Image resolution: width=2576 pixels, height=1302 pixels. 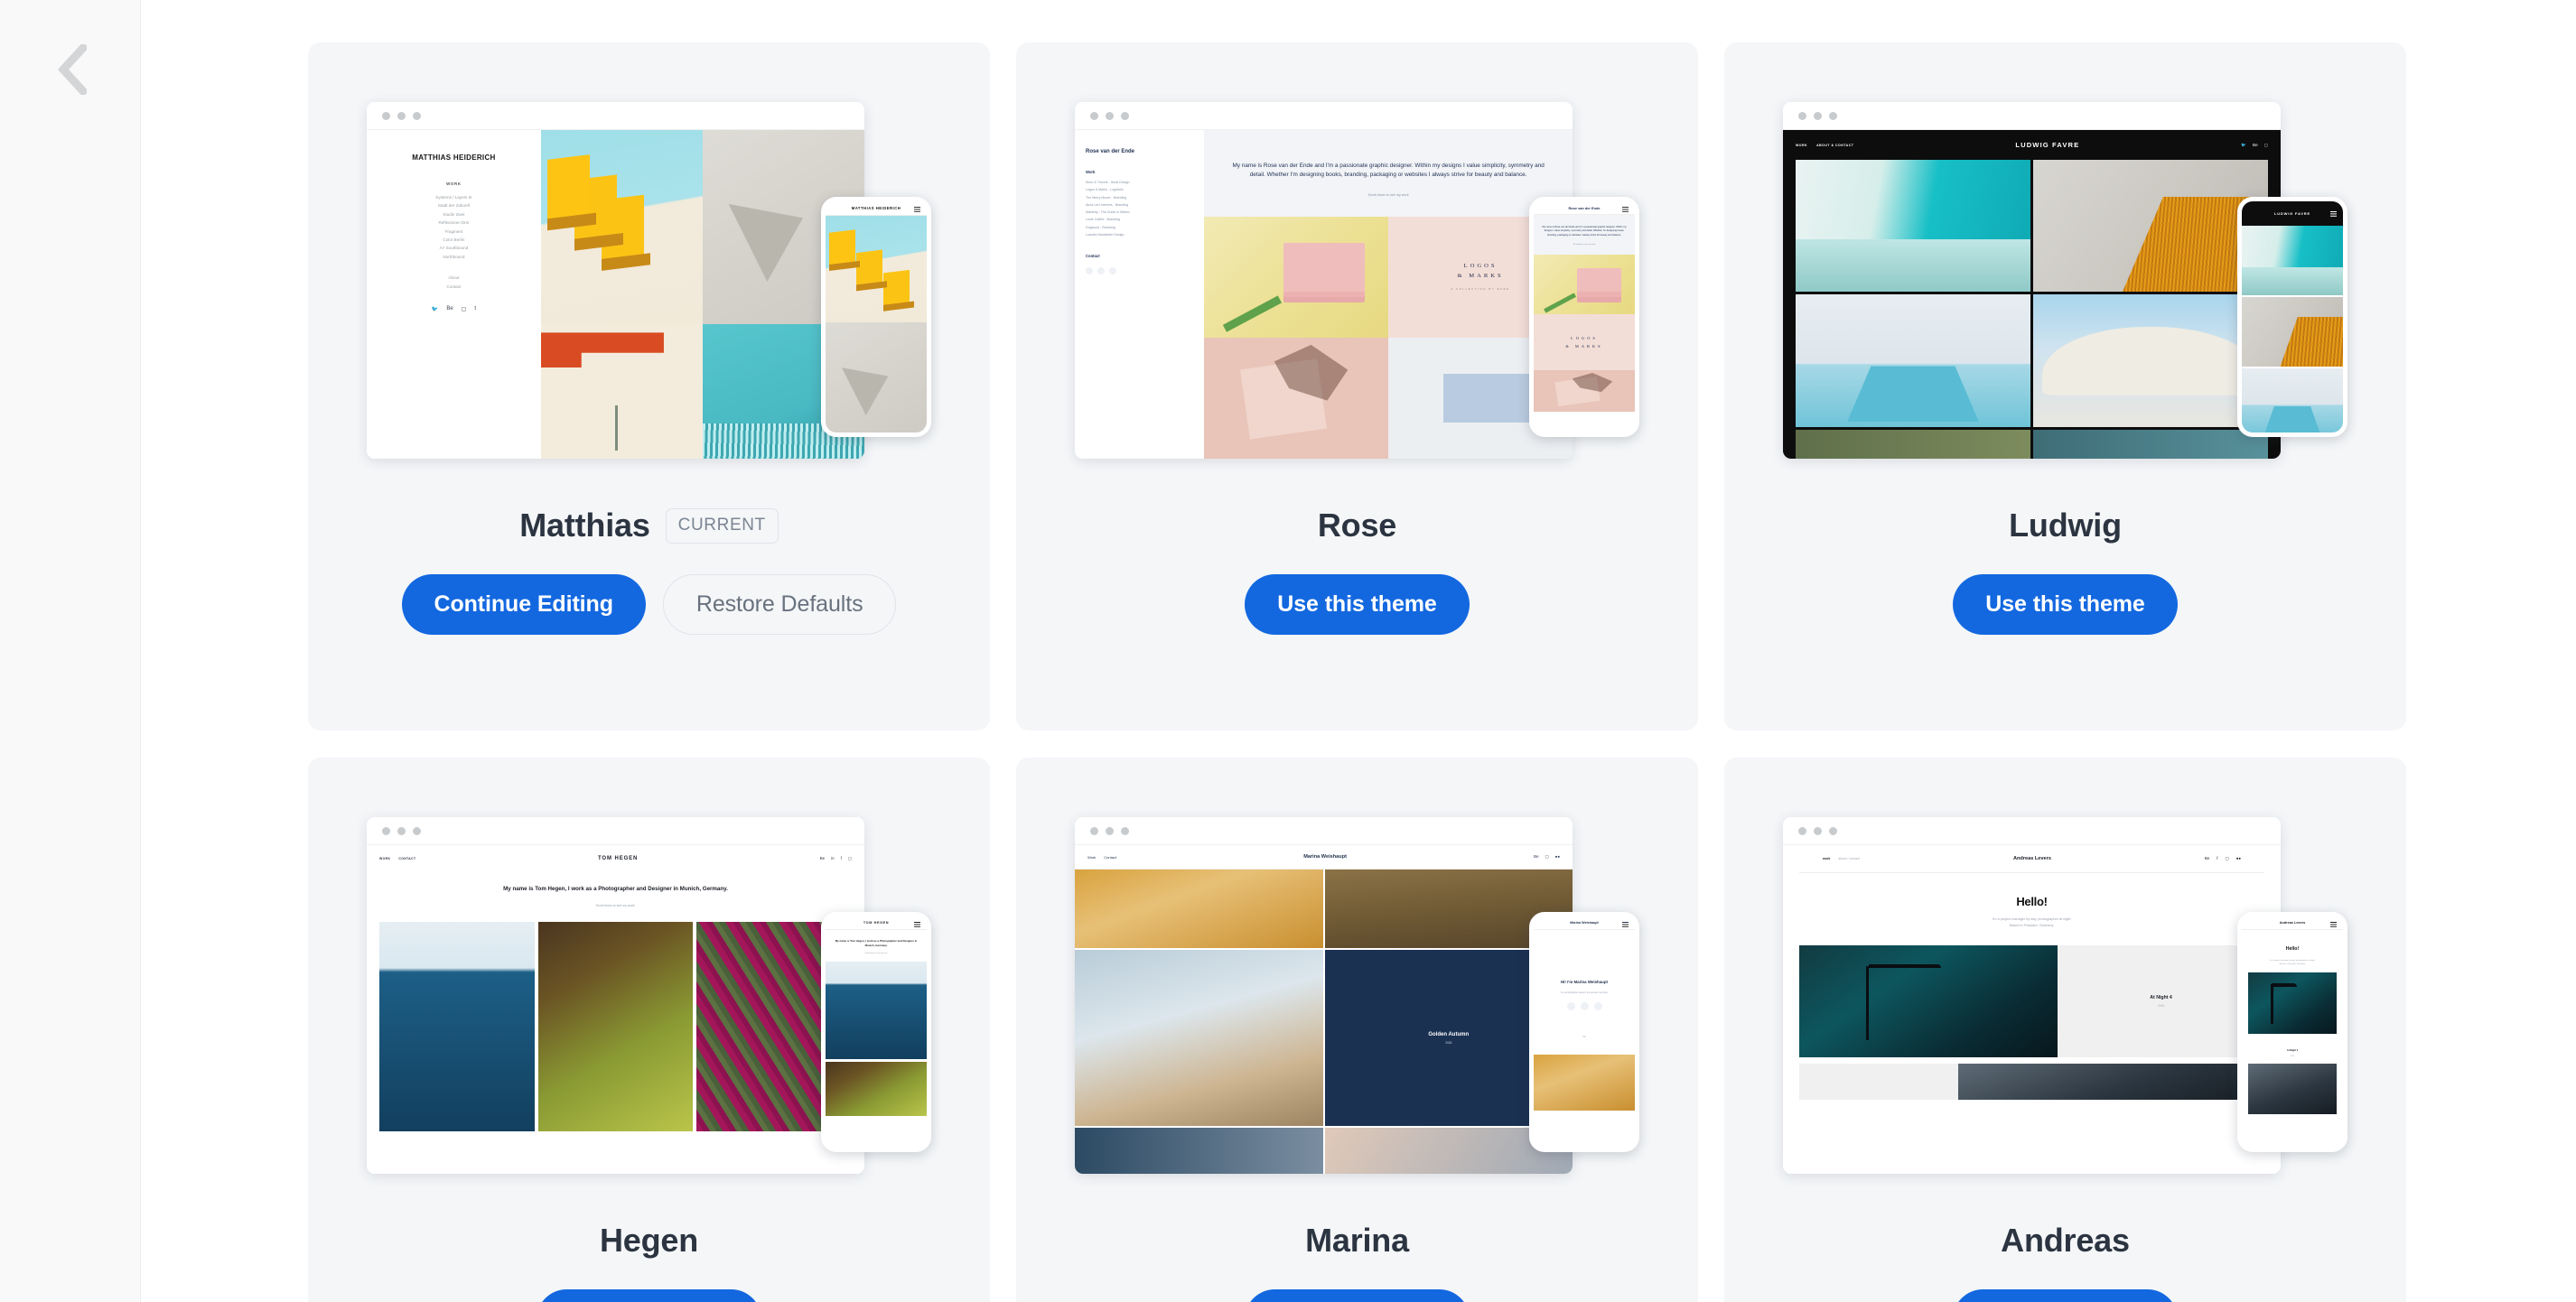 I want to click on gallery-spacer, so click(x=1879, y=1082).